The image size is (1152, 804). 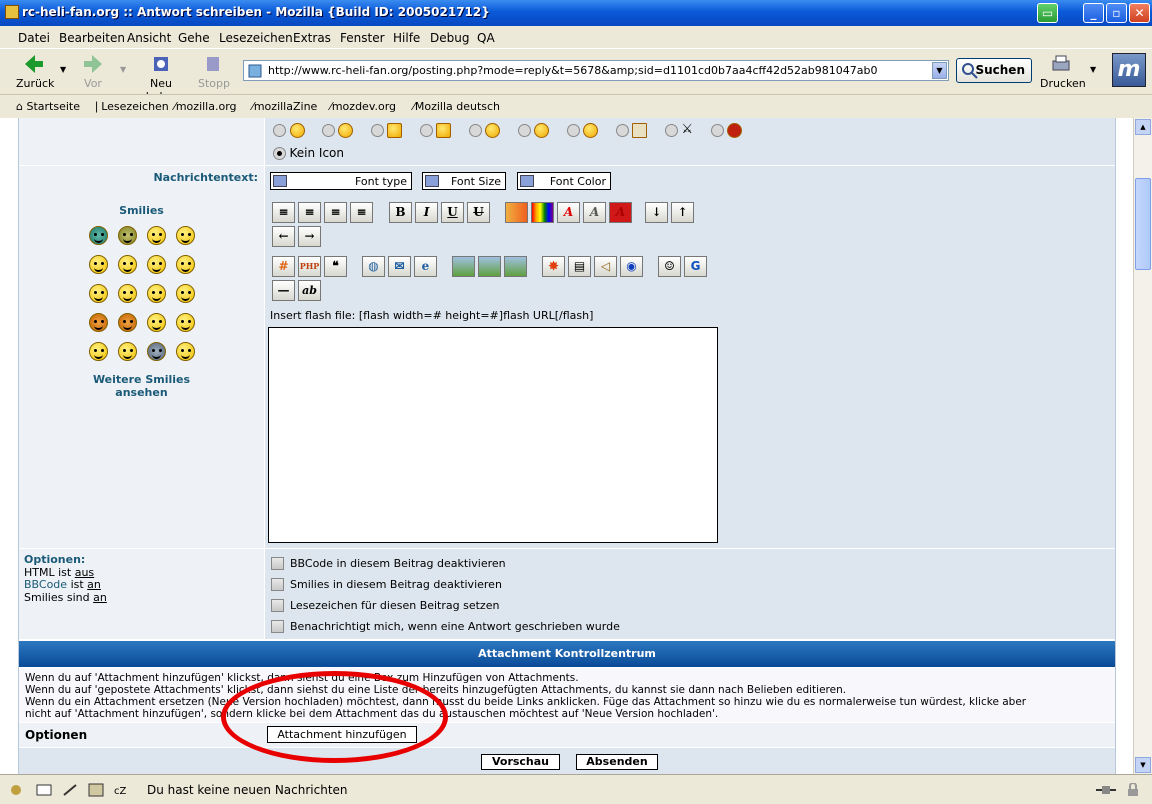 What do you see at coordinates (98, 264) in the screenshot?
I see `eek-smiley-icon` at bounding box center [98, 264].